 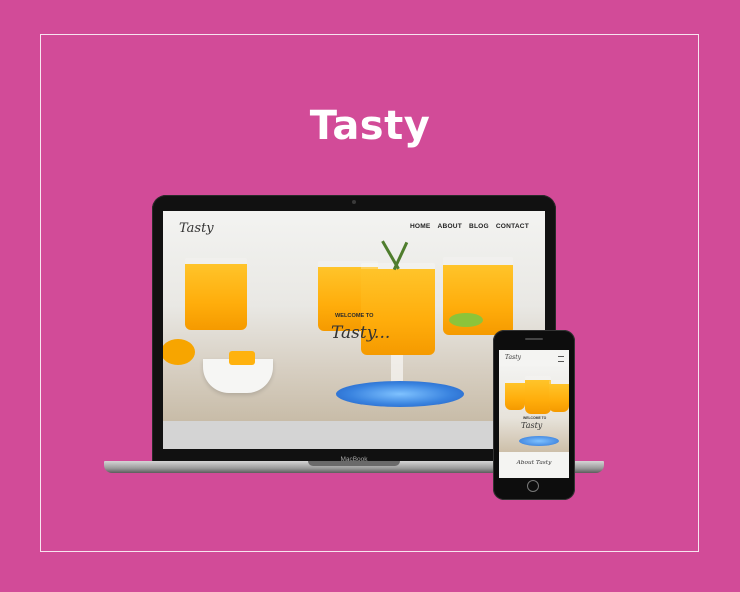 What do you see at coordinates (466, 320) in the screenshot?
I see `lime-slice` at bounding box center [466, 320].